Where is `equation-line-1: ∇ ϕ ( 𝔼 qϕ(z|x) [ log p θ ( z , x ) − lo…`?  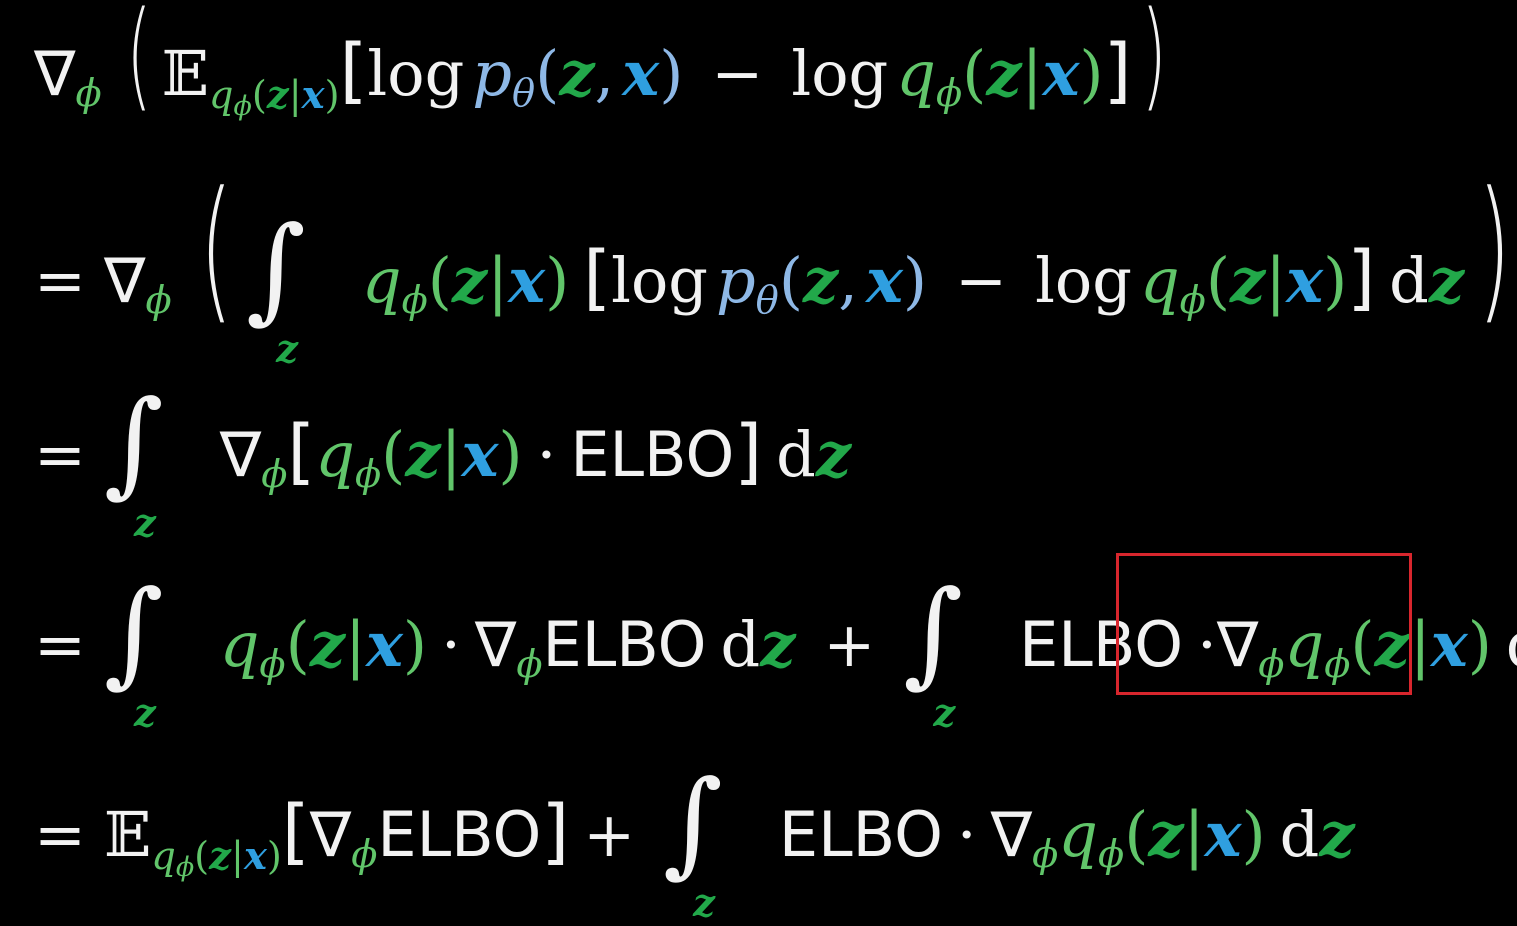 equation-line-1: ∇ ϕ ( 𝔼 qϕ(z|x) [ log p θ ( z , x ) − lo… is located at coordinates (605, 61).